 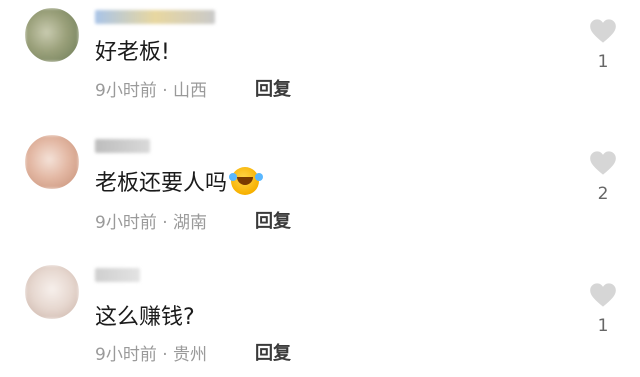 What do you see at coordinates (603, 194) in the screenshot?
I see `like-count: 2` at bounding box center [603, 194].